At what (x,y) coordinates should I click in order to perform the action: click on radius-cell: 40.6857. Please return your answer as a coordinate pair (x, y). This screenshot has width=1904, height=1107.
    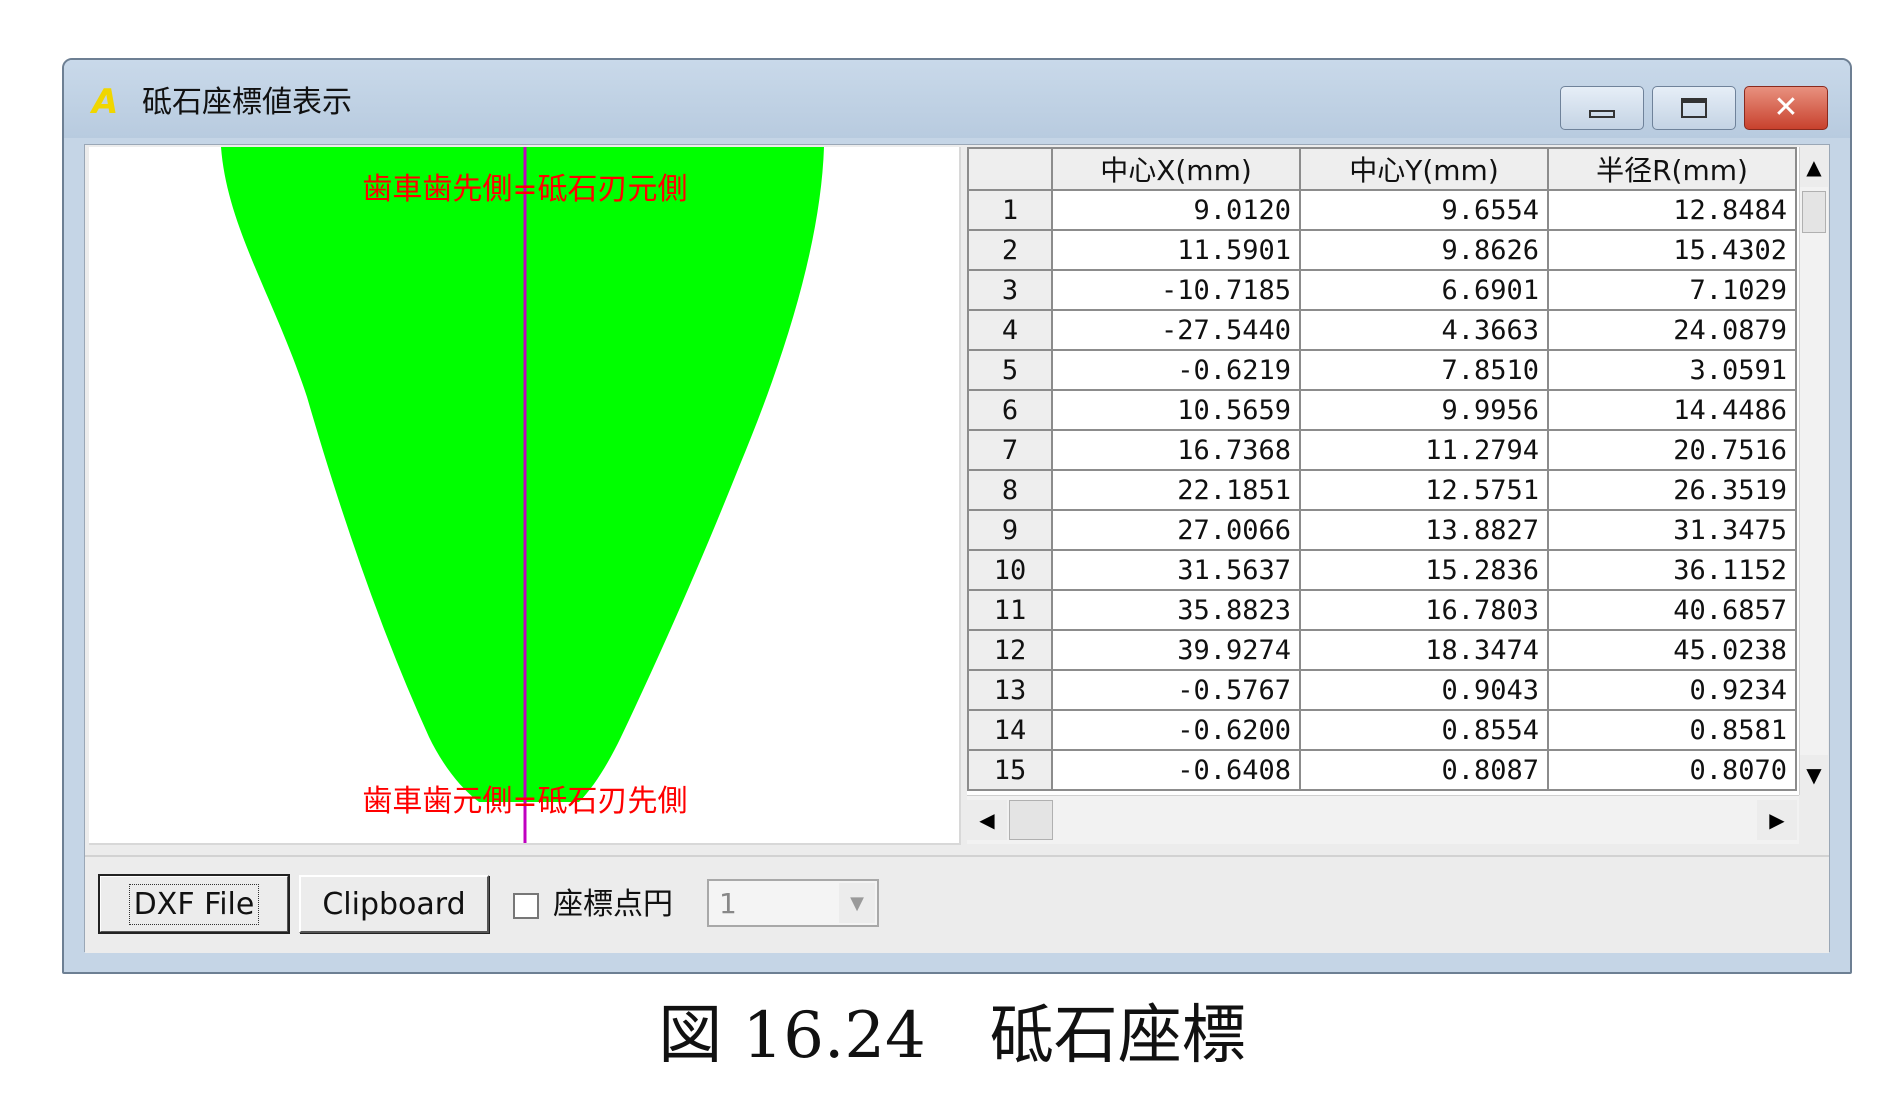
    Looking at the image, I should click on (1672, 610).